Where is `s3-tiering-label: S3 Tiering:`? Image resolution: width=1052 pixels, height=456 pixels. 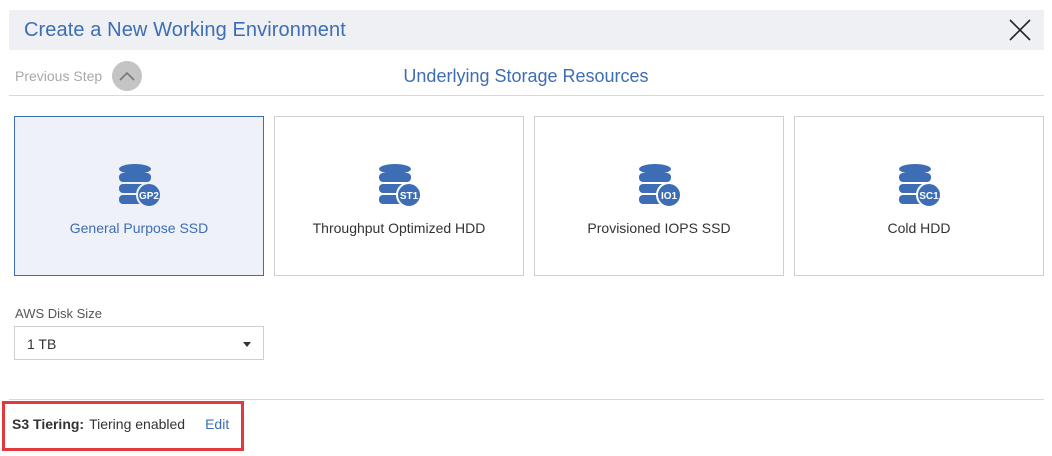 s3-tiering-label: S3 Tiering: is located at coordinates (48, 424).